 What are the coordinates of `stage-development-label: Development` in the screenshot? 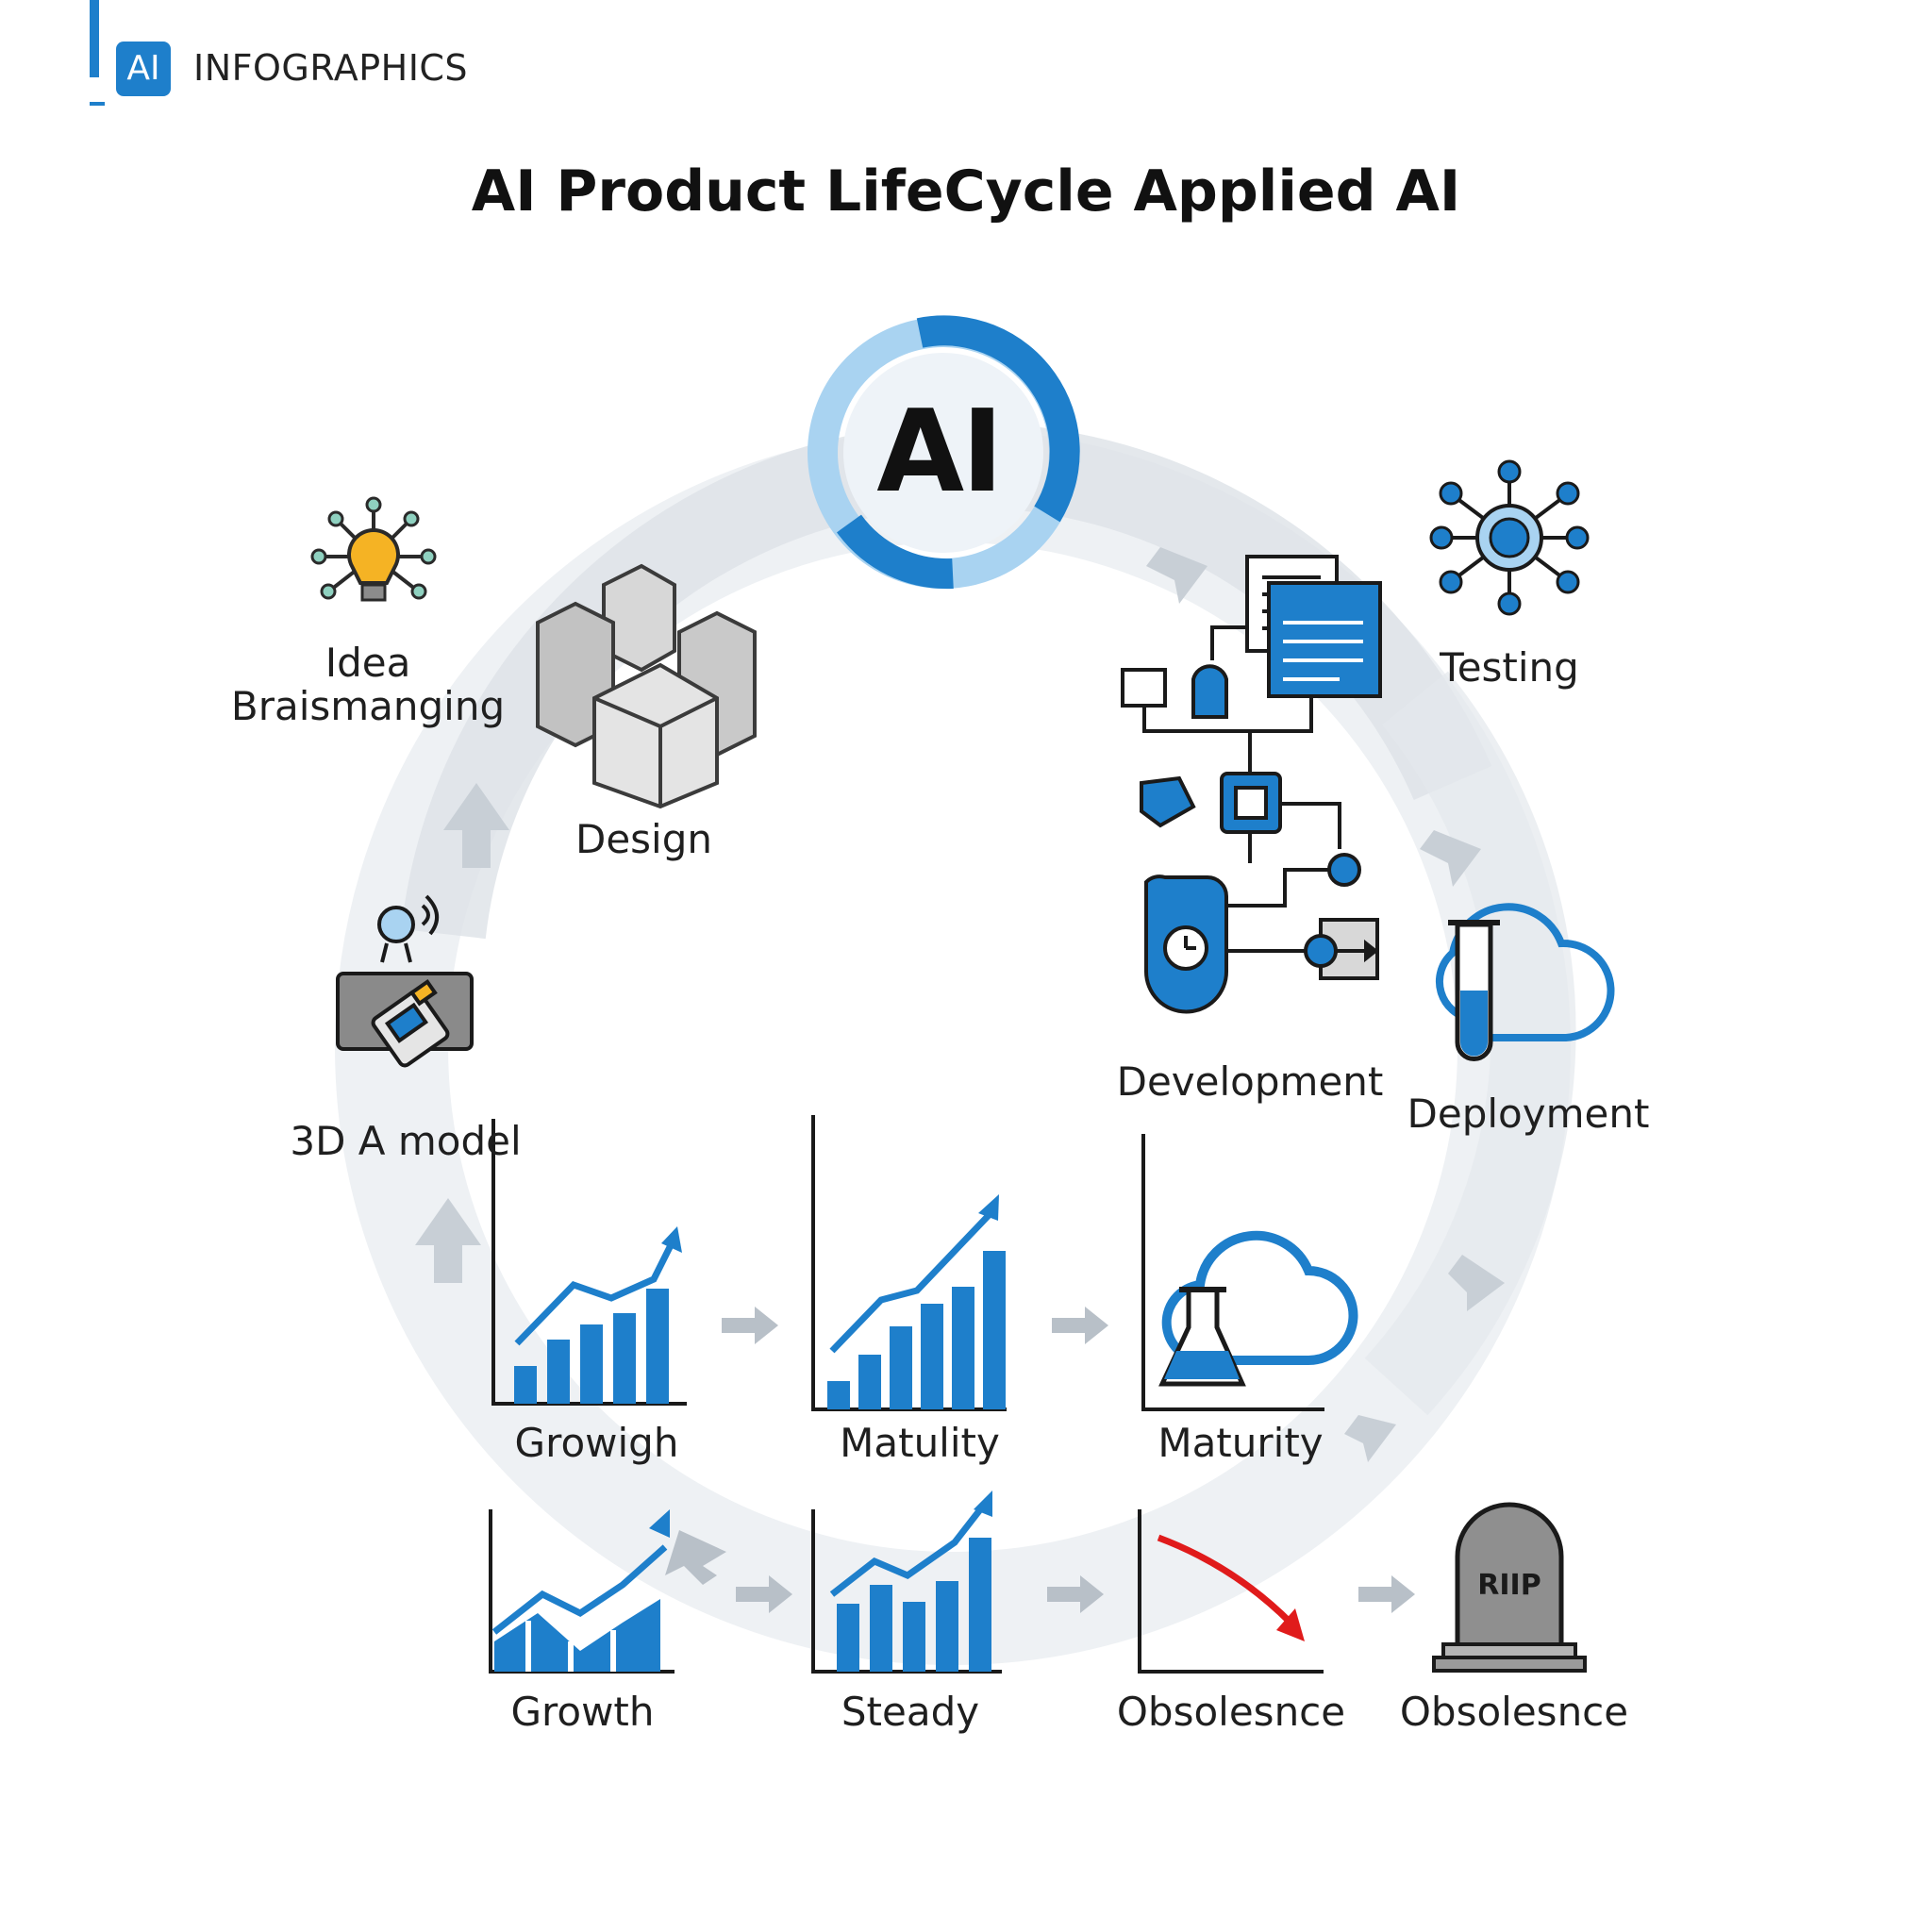 It's located at (1250, 1081).